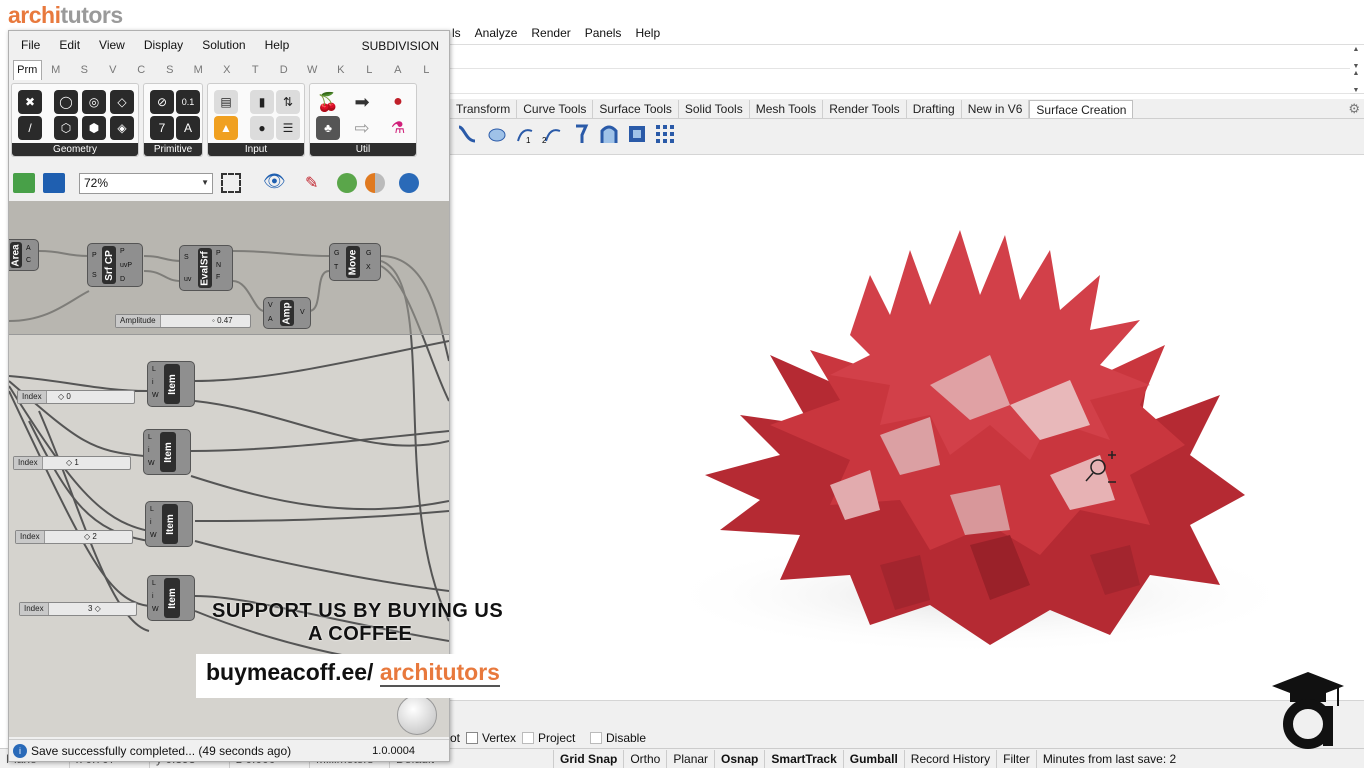 The height and width of the screenshot is (768, 1364). Describe the element at coordinates (596, 738) in the screenshot. I see `disable-checkbox` at that location.